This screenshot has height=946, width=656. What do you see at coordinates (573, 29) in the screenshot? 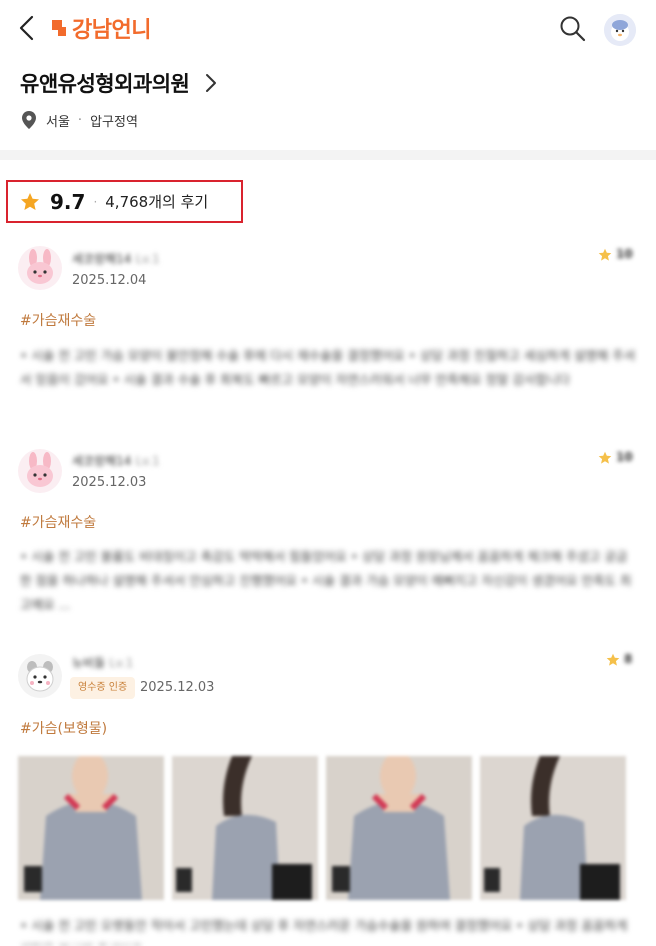
I see `search-icon` at bounding box center [573, 29].